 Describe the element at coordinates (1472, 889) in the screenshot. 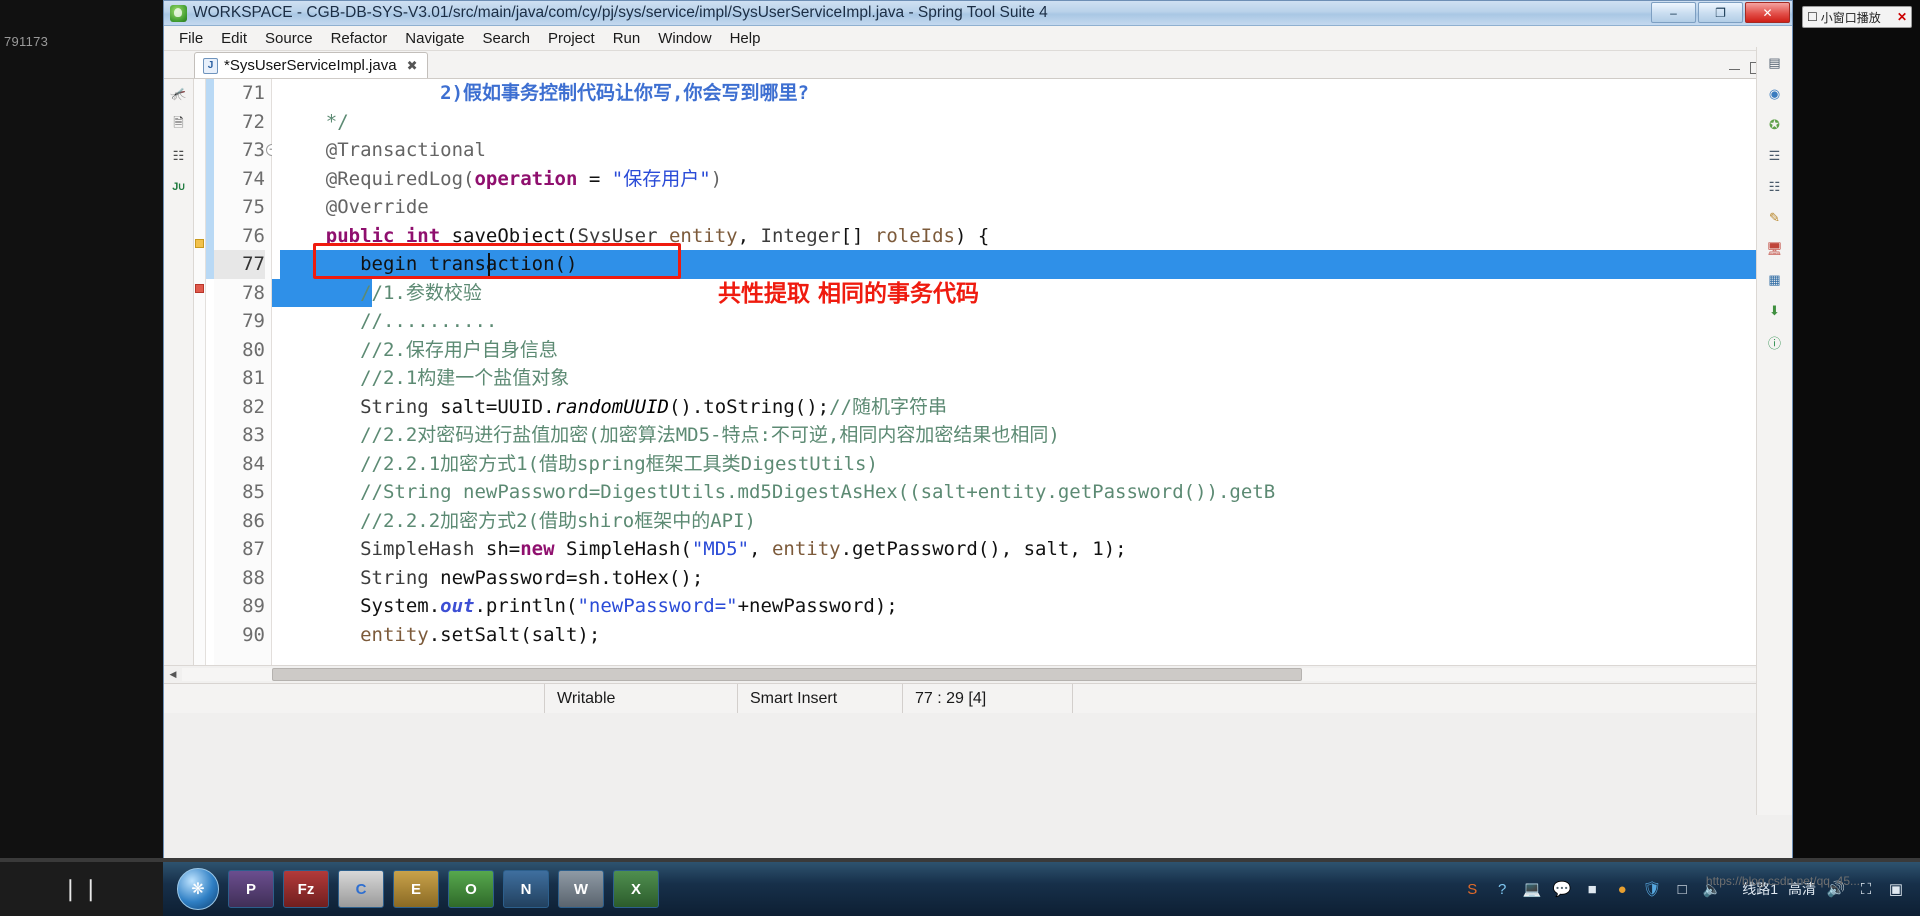

I see `sogou-icon: S` at that location.